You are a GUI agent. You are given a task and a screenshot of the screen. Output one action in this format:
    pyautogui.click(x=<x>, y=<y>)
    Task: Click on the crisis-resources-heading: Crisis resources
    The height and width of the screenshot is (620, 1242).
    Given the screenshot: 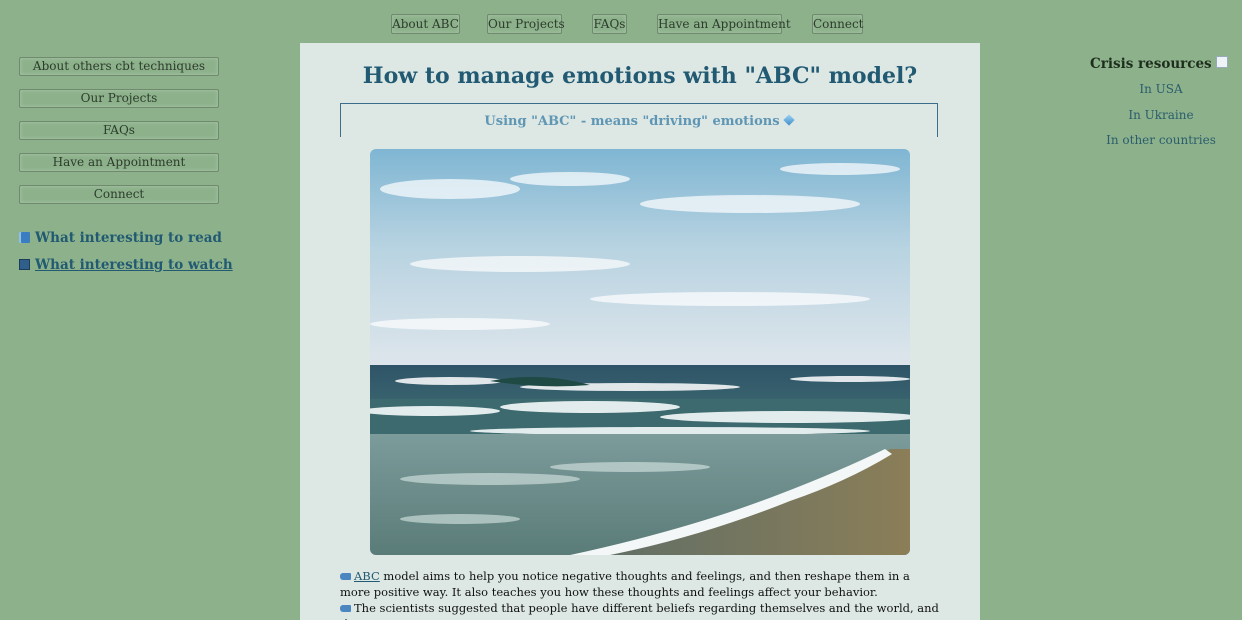 What is the action you would take?
    pyautogui.click(x=1159, y=64)
    